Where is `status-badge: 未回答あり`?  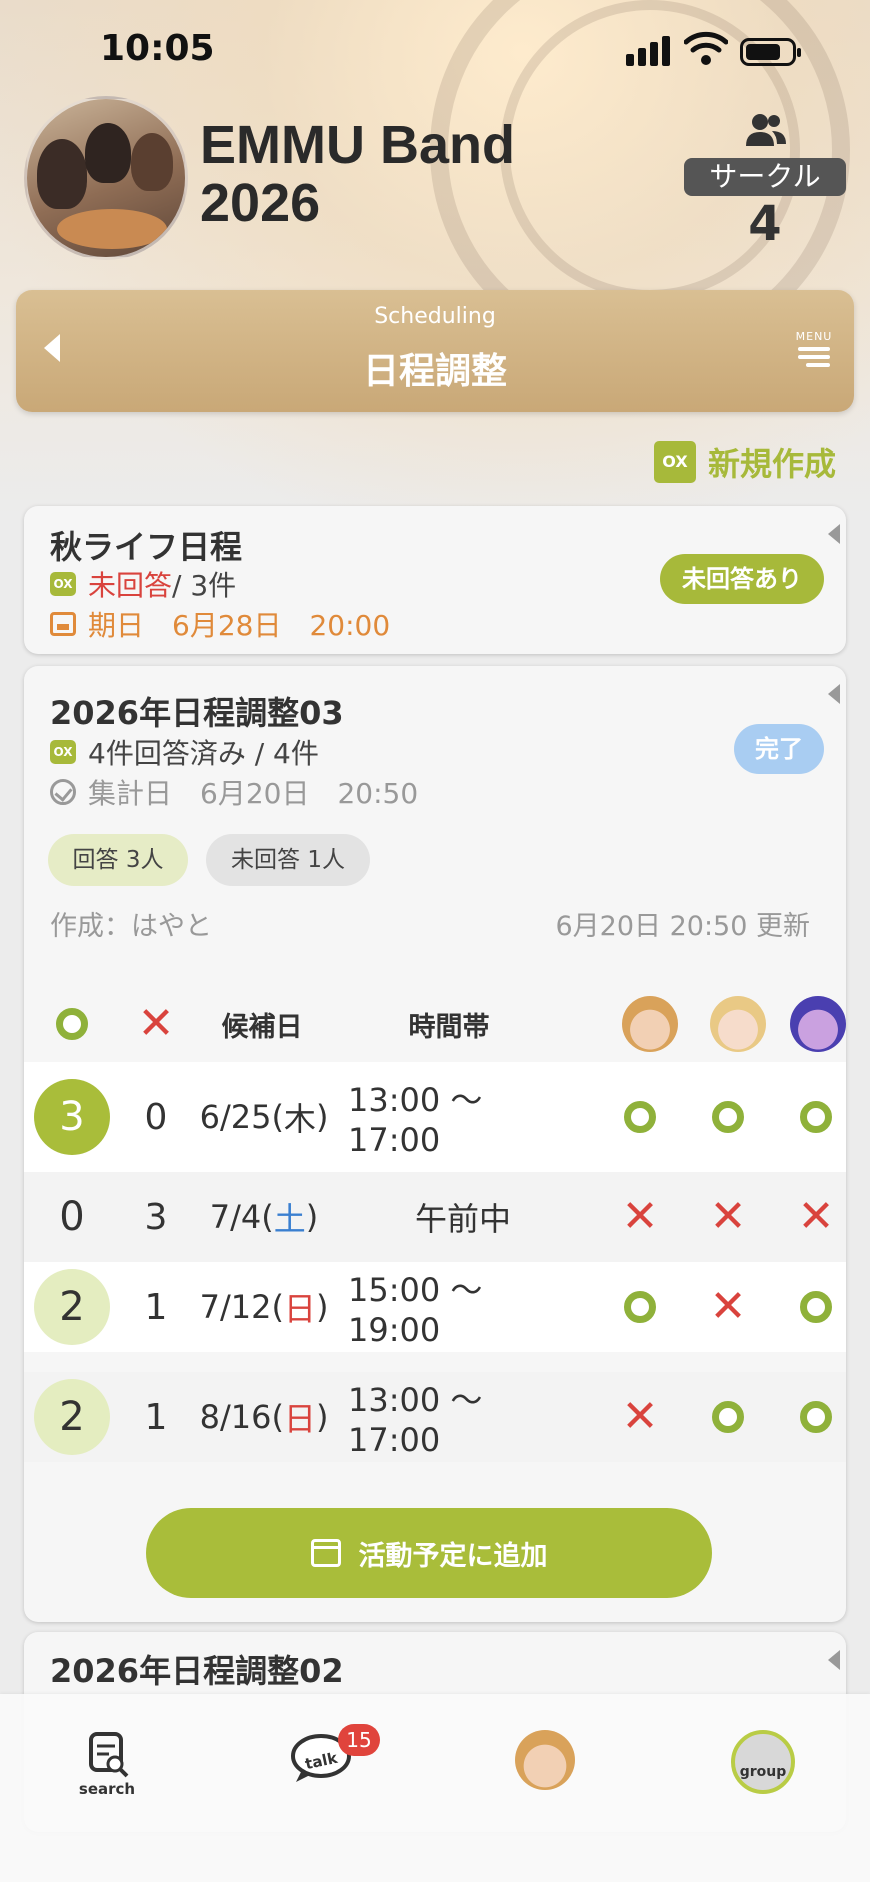 status-badge: 未回答あり is located at coordinates (742, 579).